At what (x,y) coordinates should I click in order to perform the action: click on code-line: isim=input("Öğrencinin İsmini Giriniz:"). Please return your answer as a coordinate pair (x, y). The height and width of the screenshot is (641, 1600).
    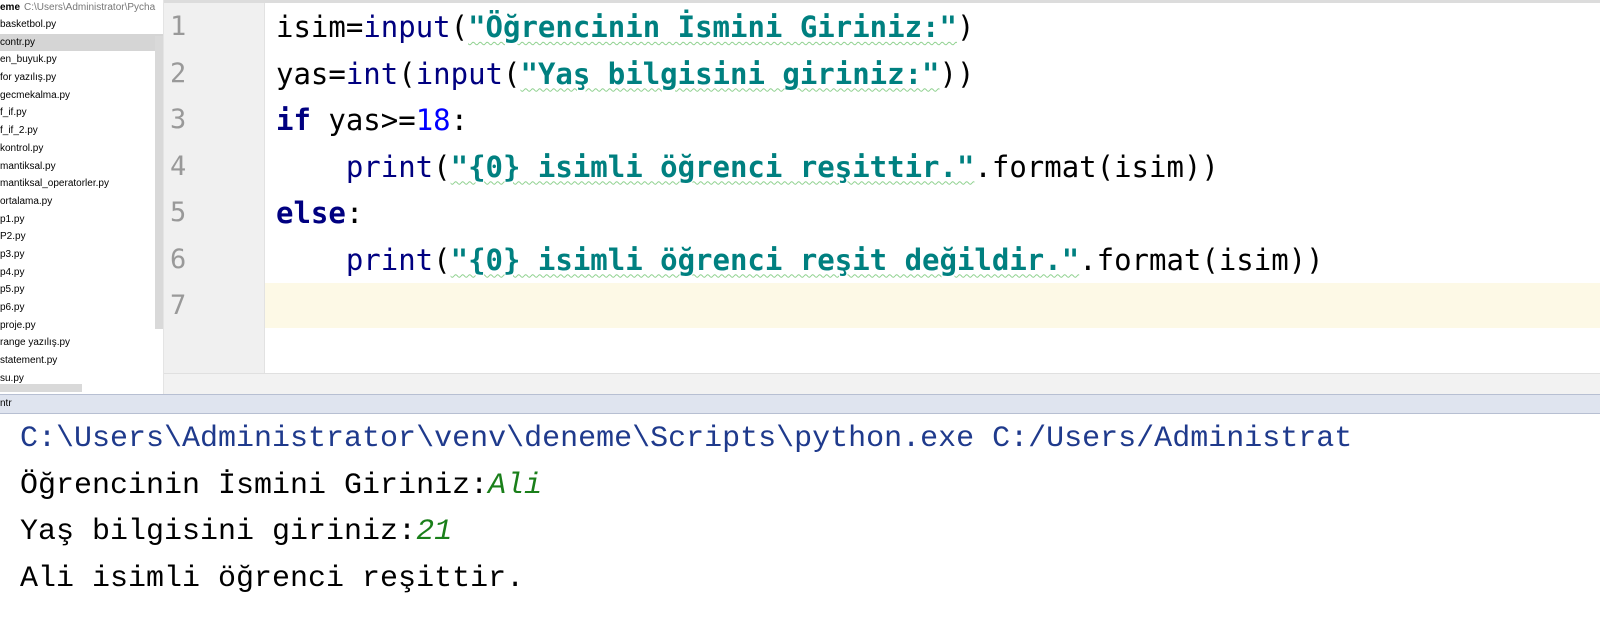
    Looking at the image, I should click on (625, 27).